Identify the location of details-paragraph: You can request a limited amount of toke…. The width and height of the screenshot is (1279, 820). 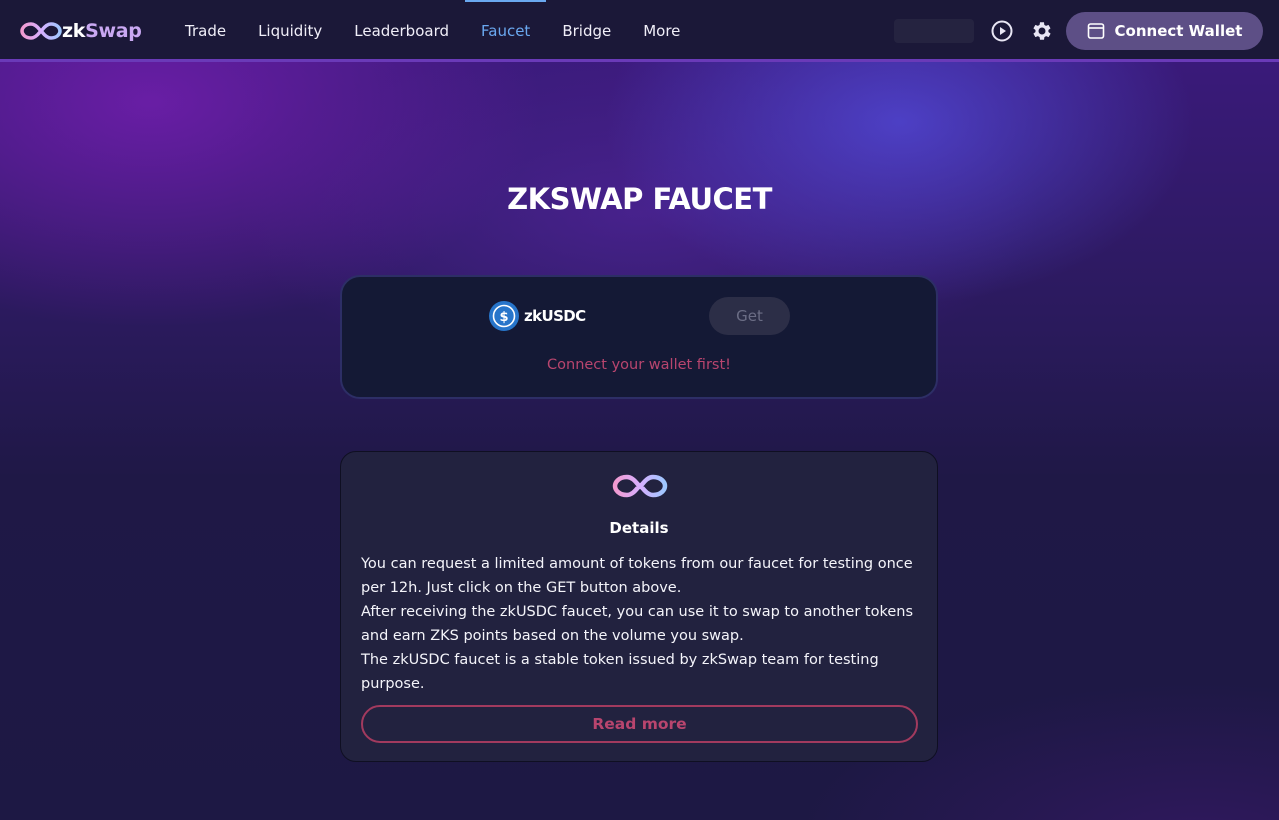
(637, 576).